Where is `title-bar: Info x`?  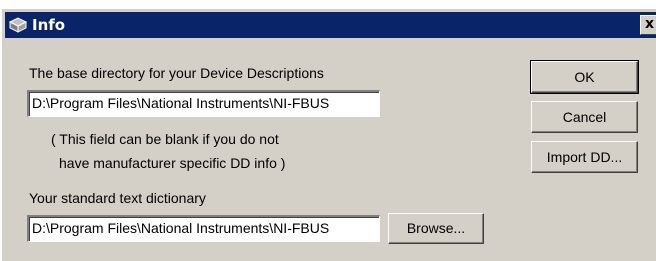
title-bar: Info x is located at coordinates (330, 25).